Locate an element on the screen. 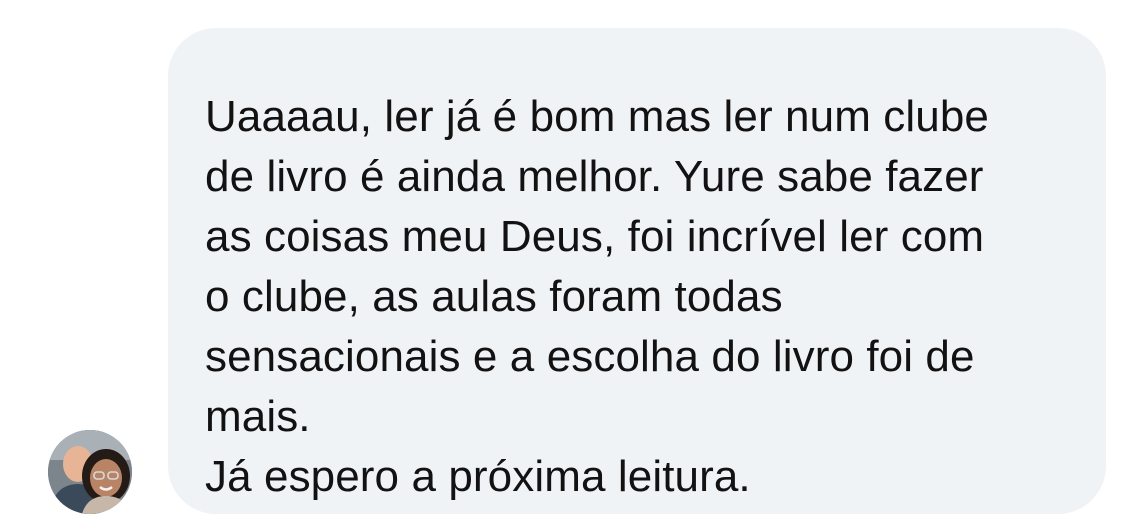 This screenshot has height=531, width=1146. message-line: de livro é ainda melhor. Yure sabe fazer is located at coordinates (594, 176).